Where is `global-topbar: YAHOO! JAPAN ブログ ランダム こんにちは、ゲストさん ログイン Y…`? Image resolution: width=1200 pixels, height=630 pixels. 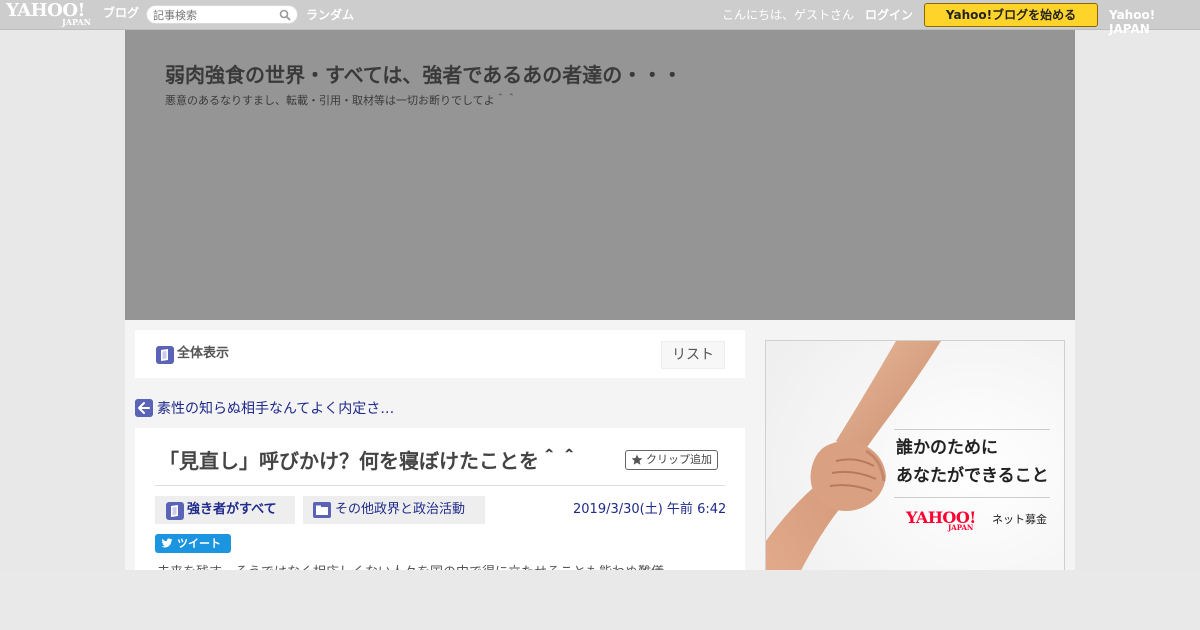 global-topbar: YAHOO! JAPAN ブログ ランダム こんにちは、ゲストさん ログイン Y… is located at coordinates (600, 18).